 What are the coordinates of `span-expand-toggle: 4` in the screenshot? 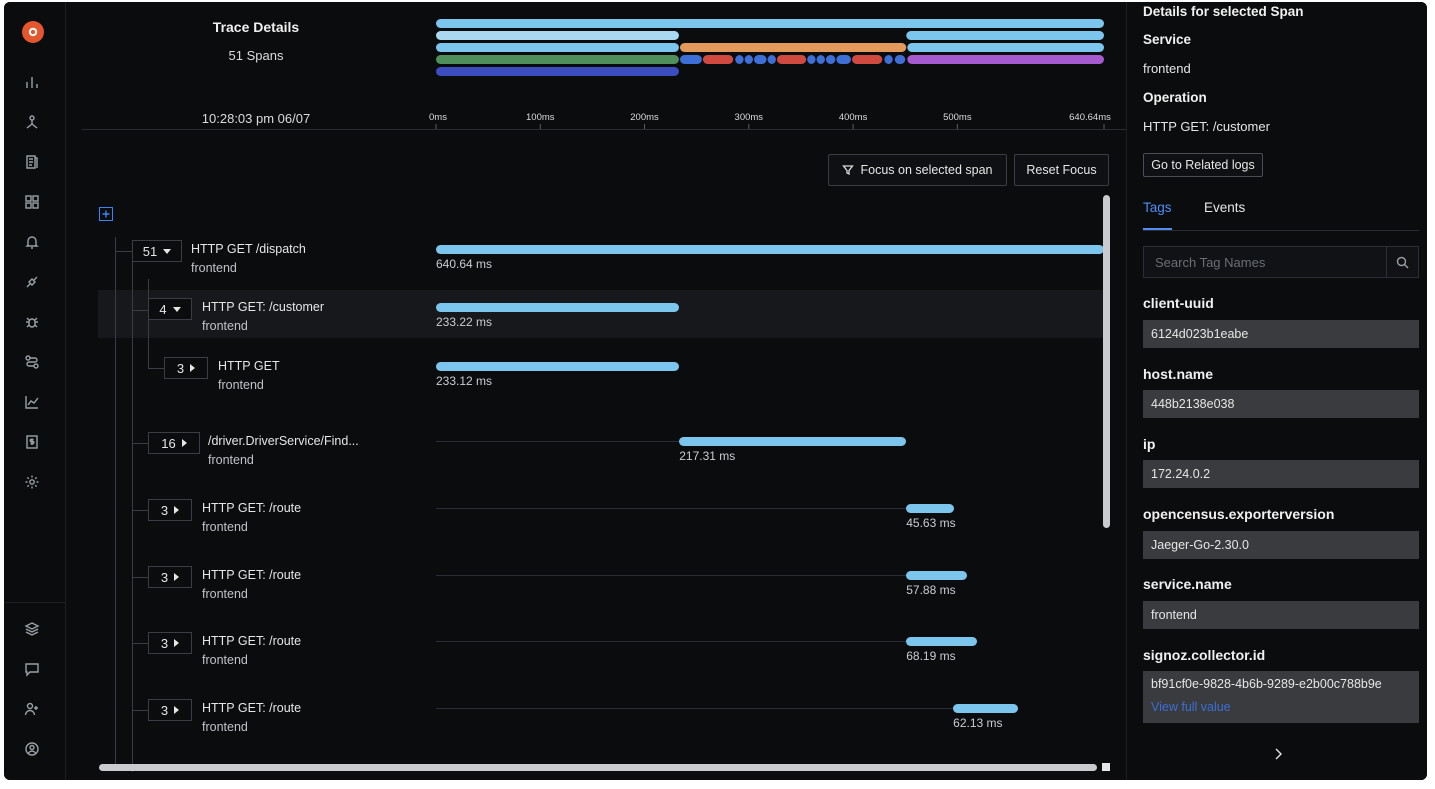 It's located at (170, 309).